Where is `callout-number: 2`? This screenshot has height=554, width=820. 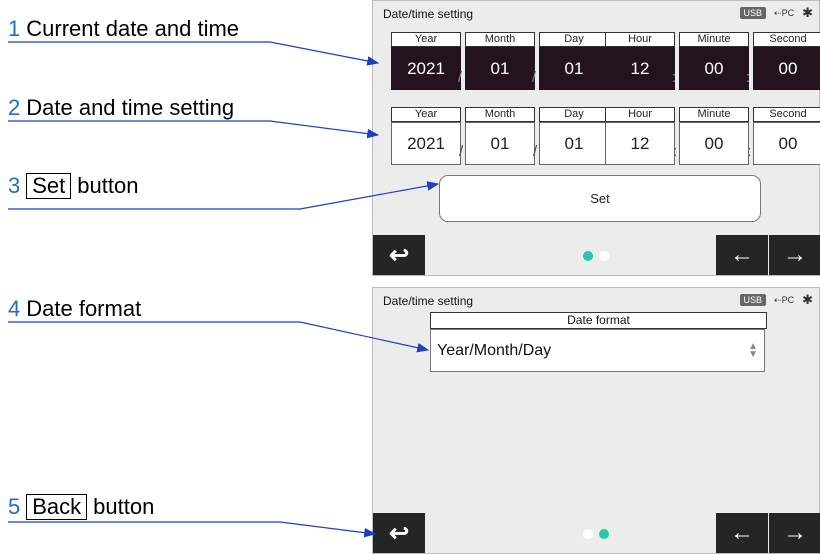 callout-number: 2 is located at coordinates (14, 107).